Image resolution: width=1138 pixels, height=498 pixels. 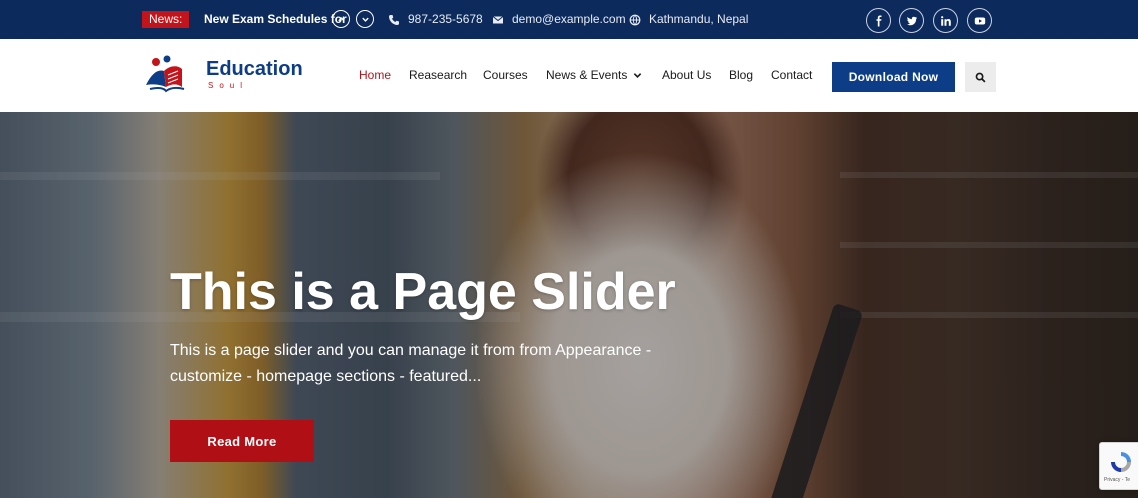 I want to click on news-badge: News:, so click(x=166, y=19).